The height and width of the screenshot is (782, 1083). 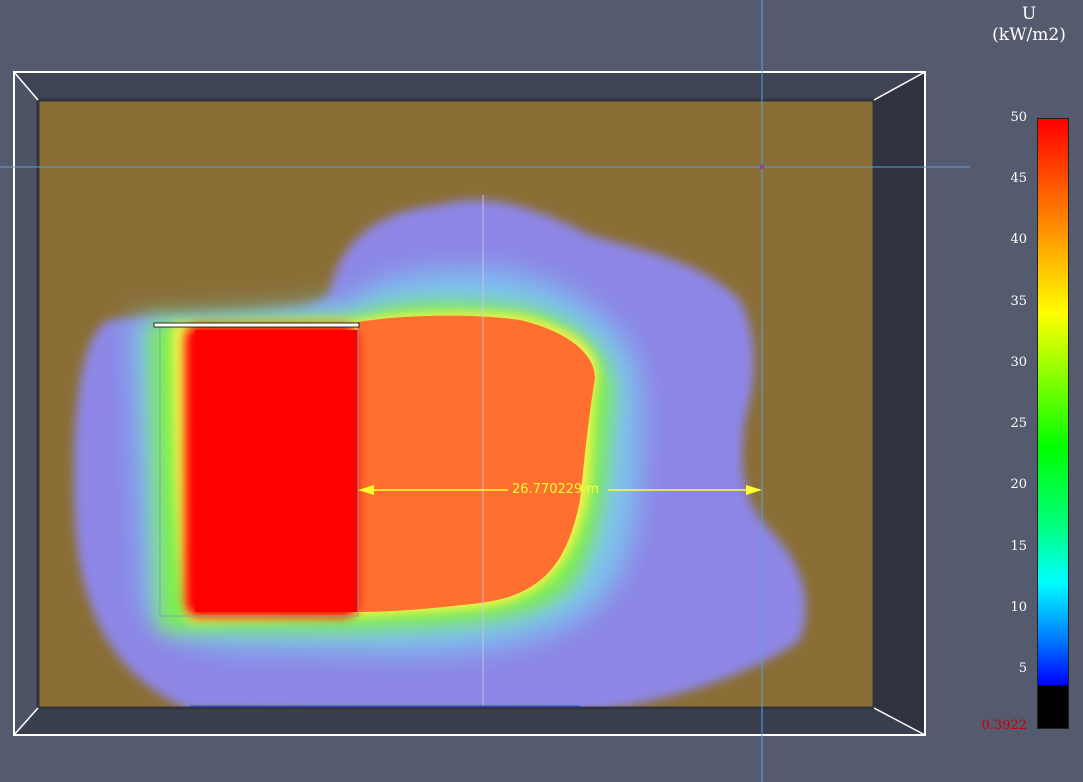 What do you see at coordinates (469, 721) in the screenshot?
I see `box-bottom-wall` at bounding box center [469, 721].